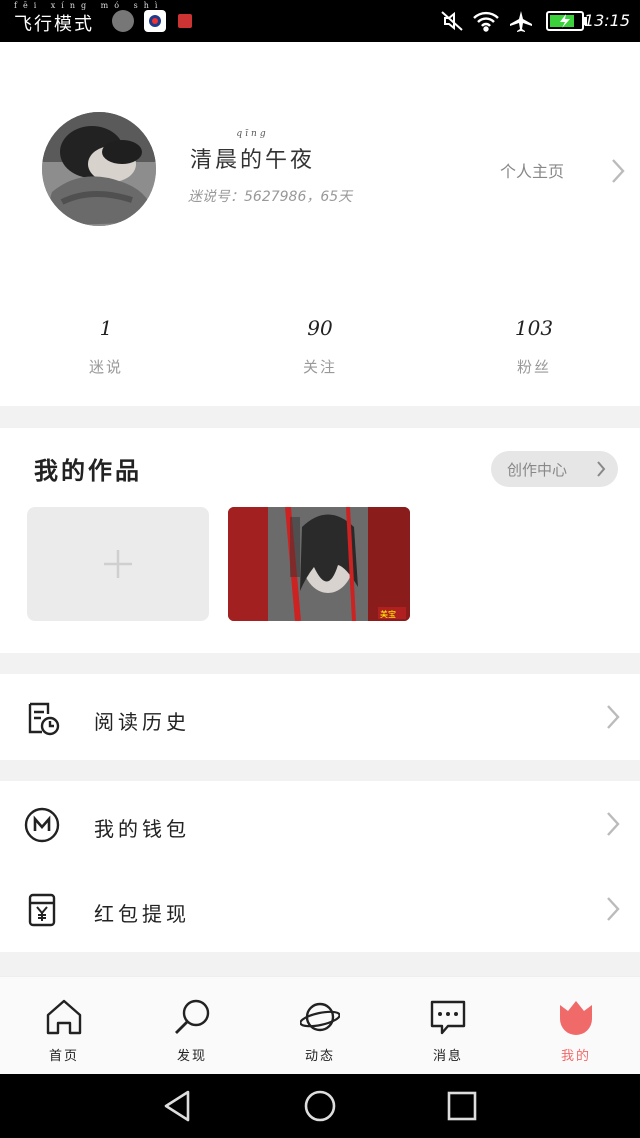  Describe the element at coordinates (123, 21) in the screenshot. I see `notification-icon` at that location.